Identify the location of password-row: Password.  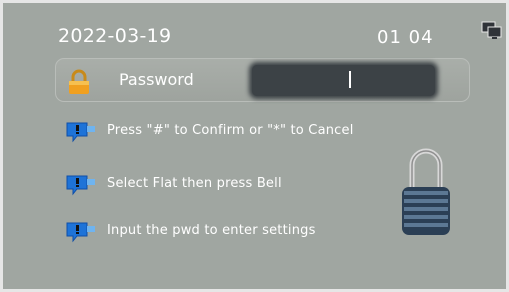
(262, 80).